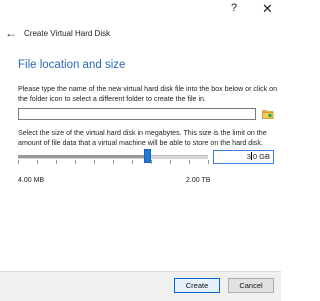  Describe the element at coordinates (261, 156) in the screenshot. I see `size-value-after-cursor: 0 GB` at that location.